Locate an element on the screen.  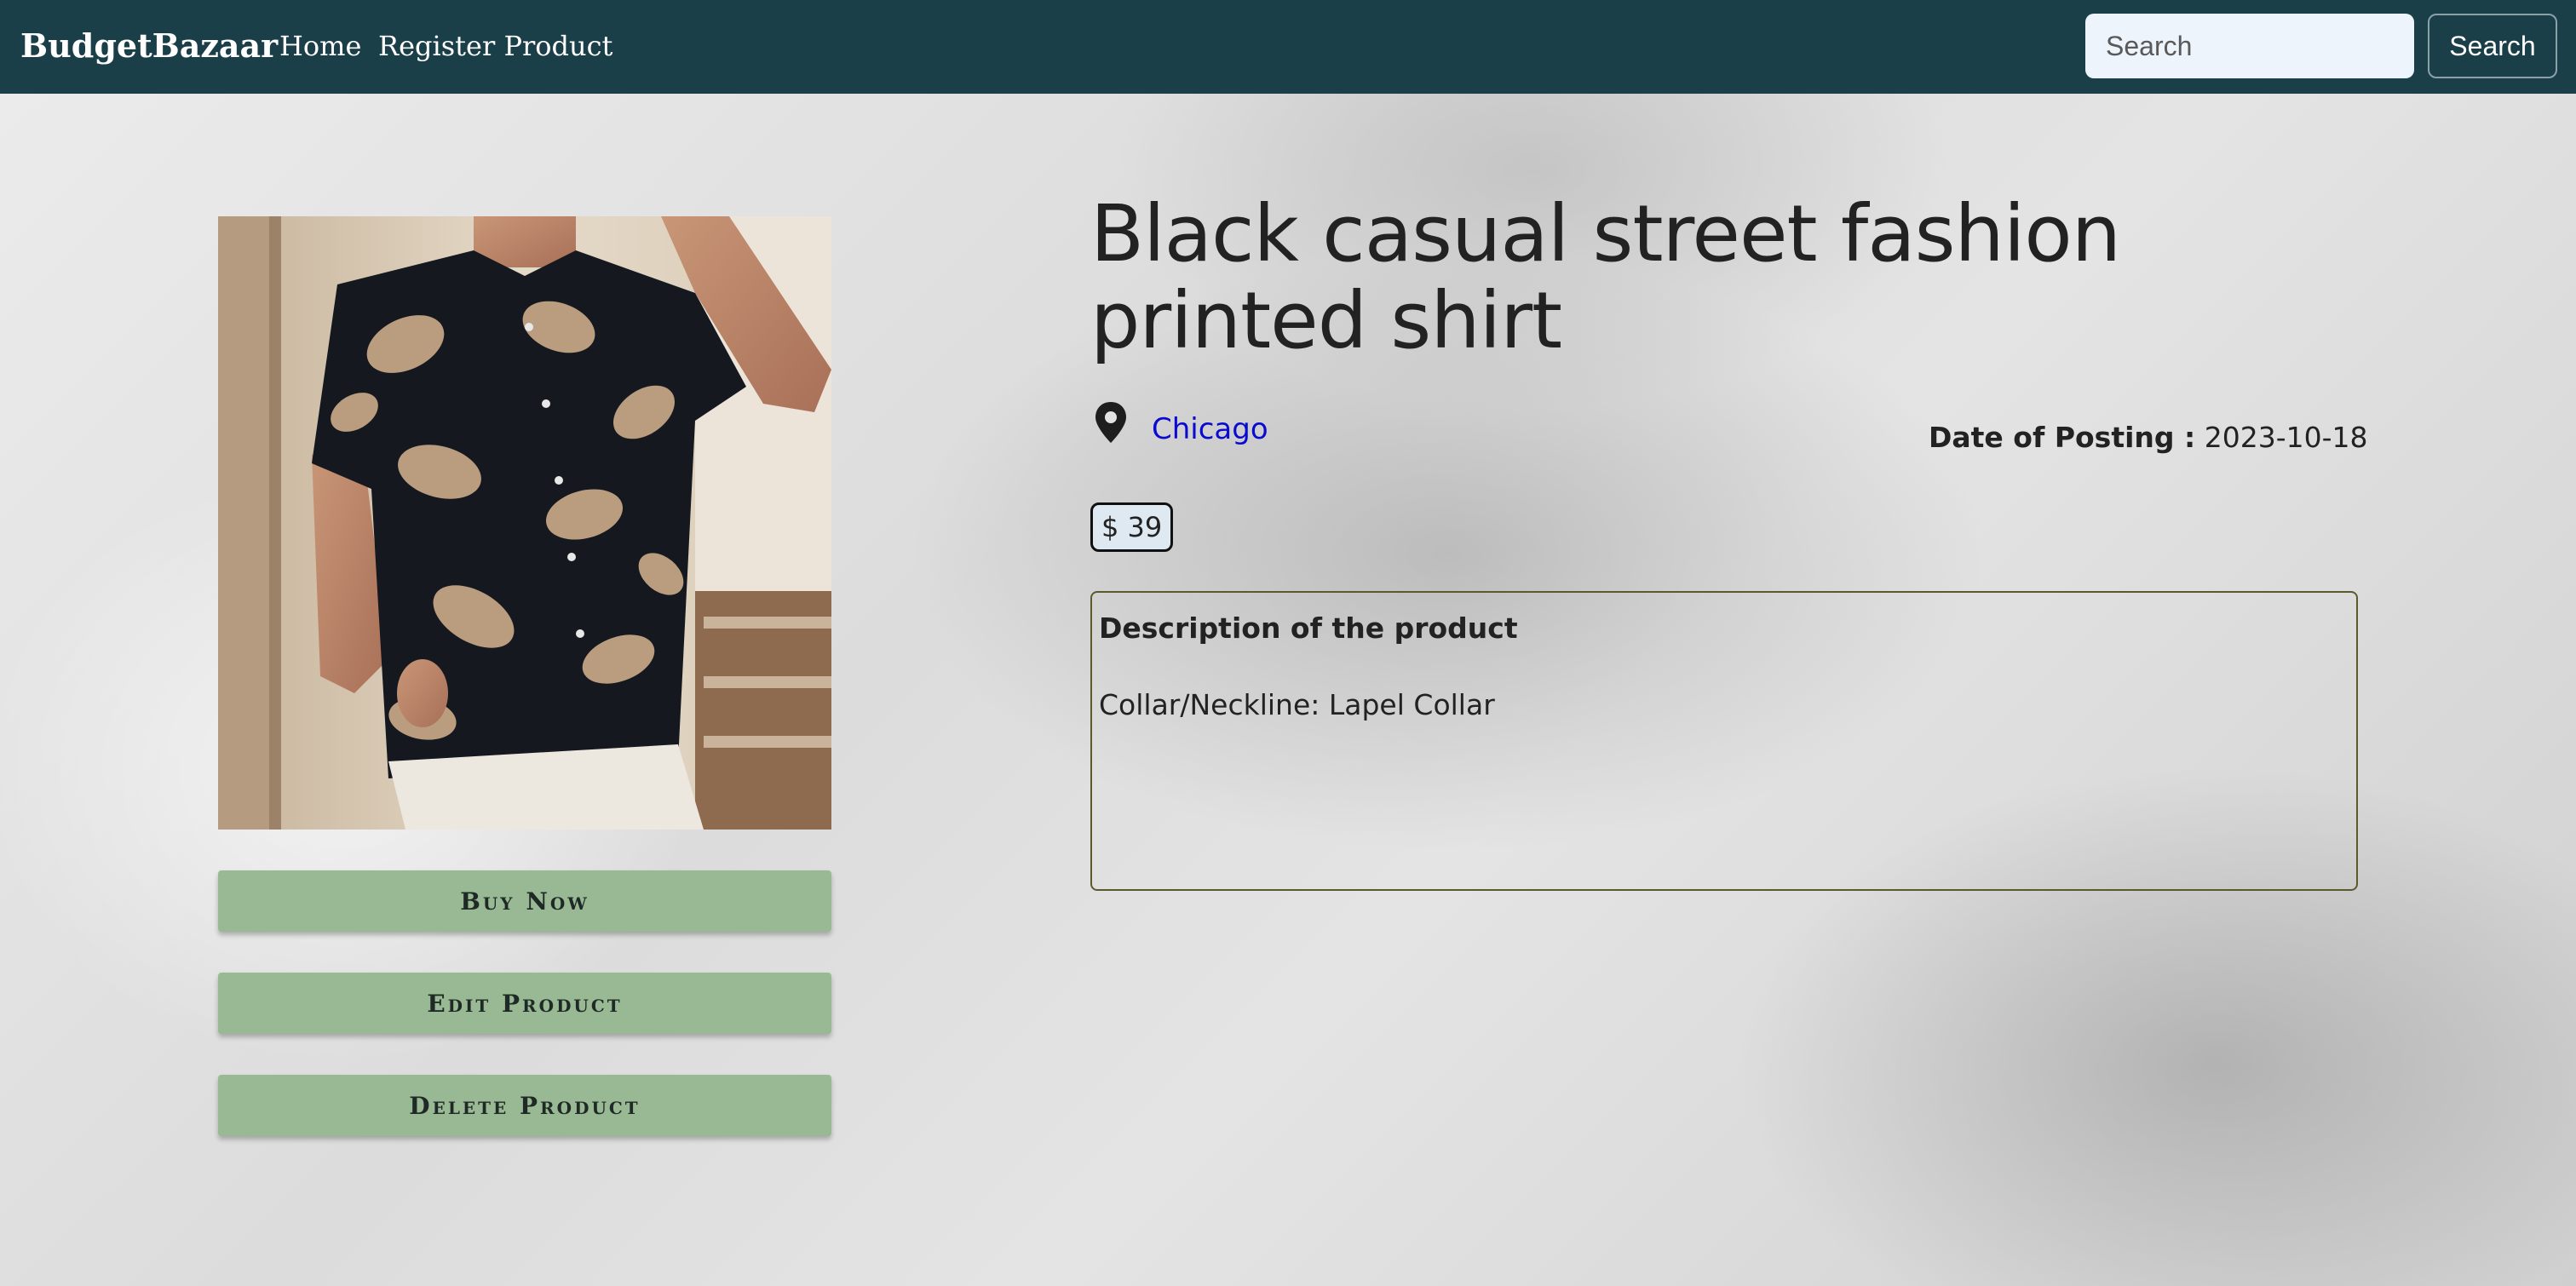
price-badge: $ 39 is located at coordinates (1132, 527).